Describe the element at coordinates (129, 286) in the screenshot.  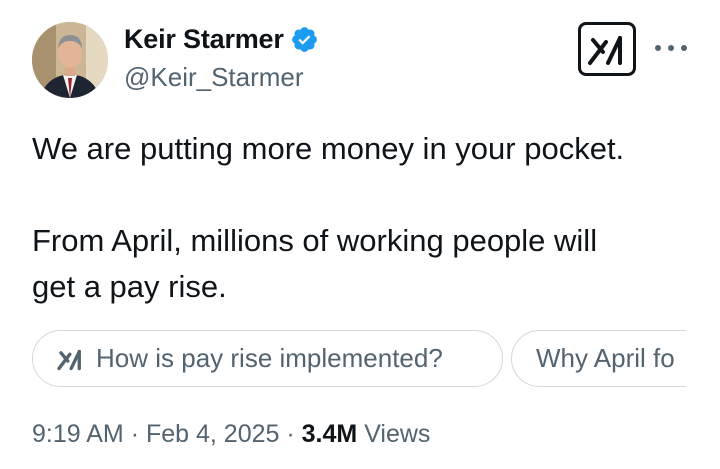
I see `tweet-paragraph: get a pay rise.` at that location.